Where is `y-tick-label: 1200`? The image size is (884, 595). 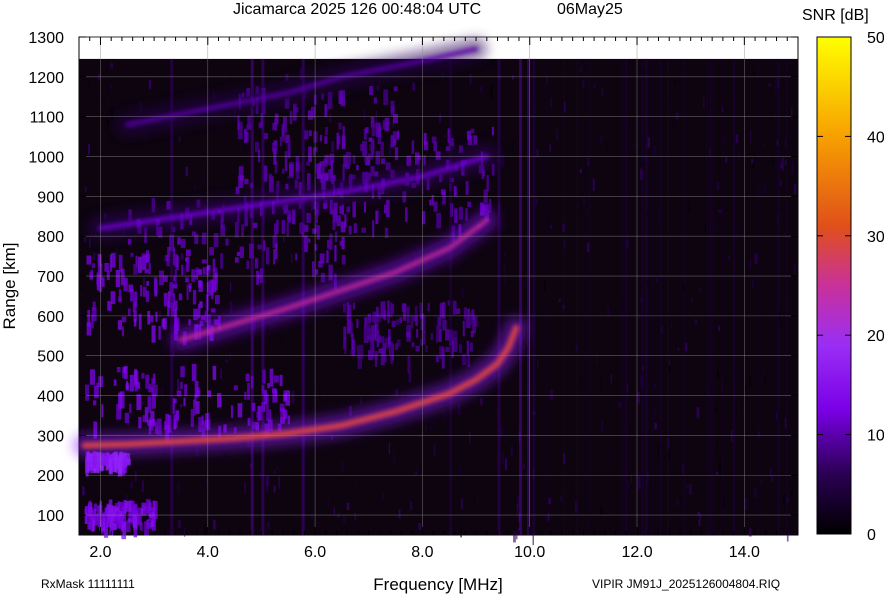 y-tick-label: 1200 is located at coordinates (46, 78).